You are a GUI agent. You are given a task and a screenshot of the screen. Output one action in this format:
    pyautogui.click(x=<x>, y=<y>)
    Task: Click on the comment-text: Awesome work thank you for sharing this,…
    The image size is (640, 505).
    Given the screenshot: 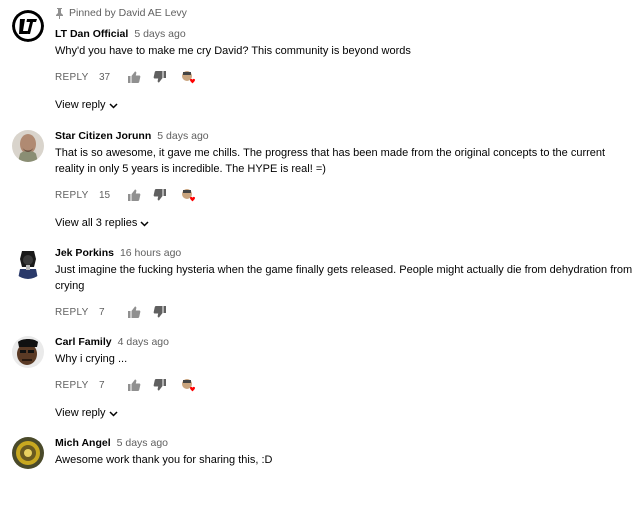 What is the action you would take?
    pyautogui.click(x=164, y=460)
    